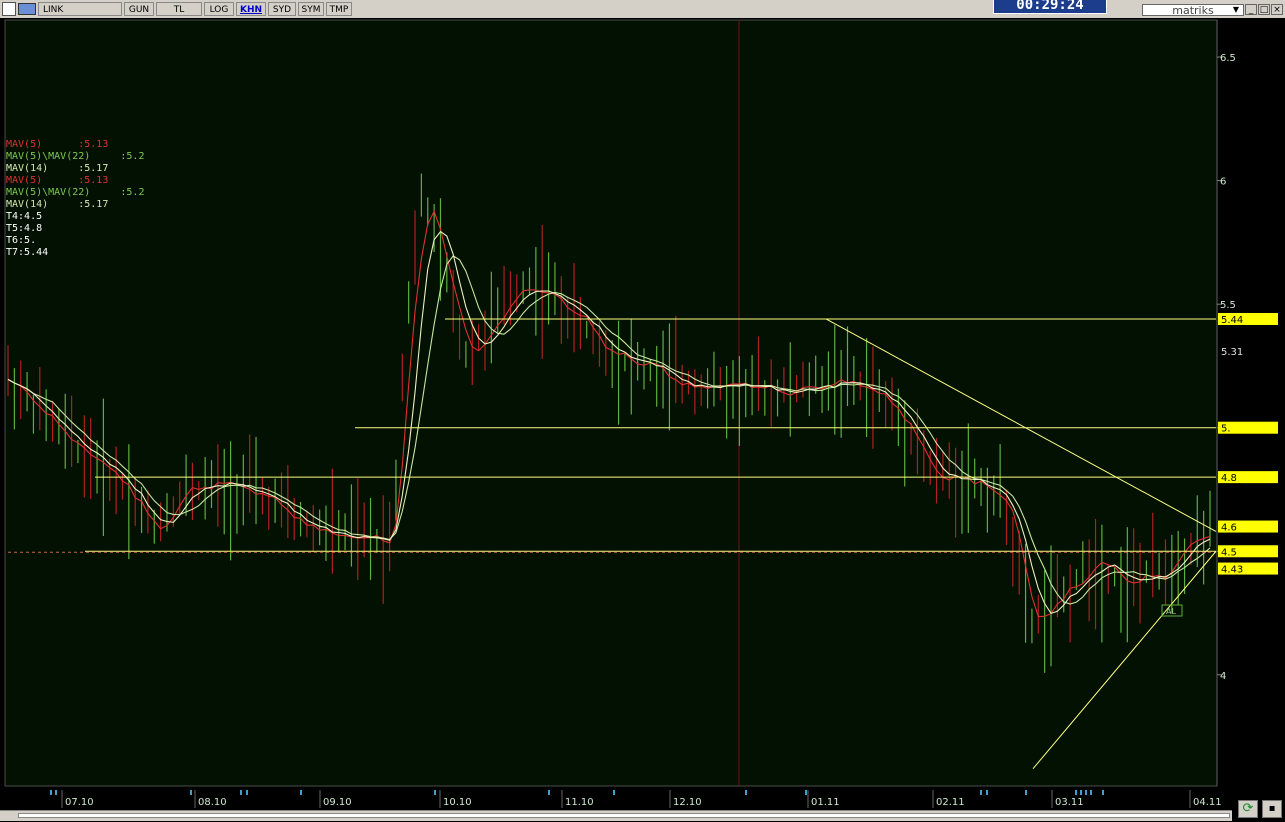 The height and width of the screenshot is (822, 1285). I want to click on x-tick-label: 11.10, so click(579, 802).